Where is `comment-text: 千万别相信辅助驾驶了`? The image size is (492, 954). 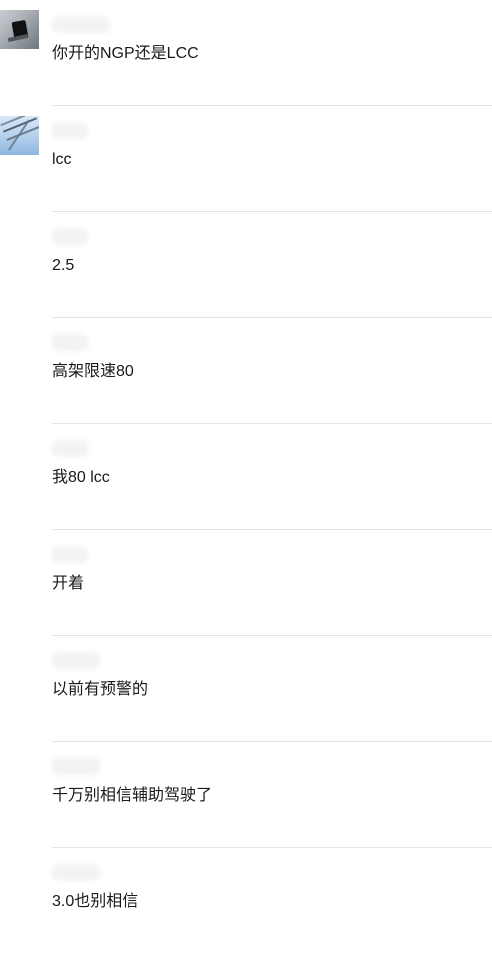 comment-text: 千万别相信辅助驾驶了 is located at coordinates (132, 795).